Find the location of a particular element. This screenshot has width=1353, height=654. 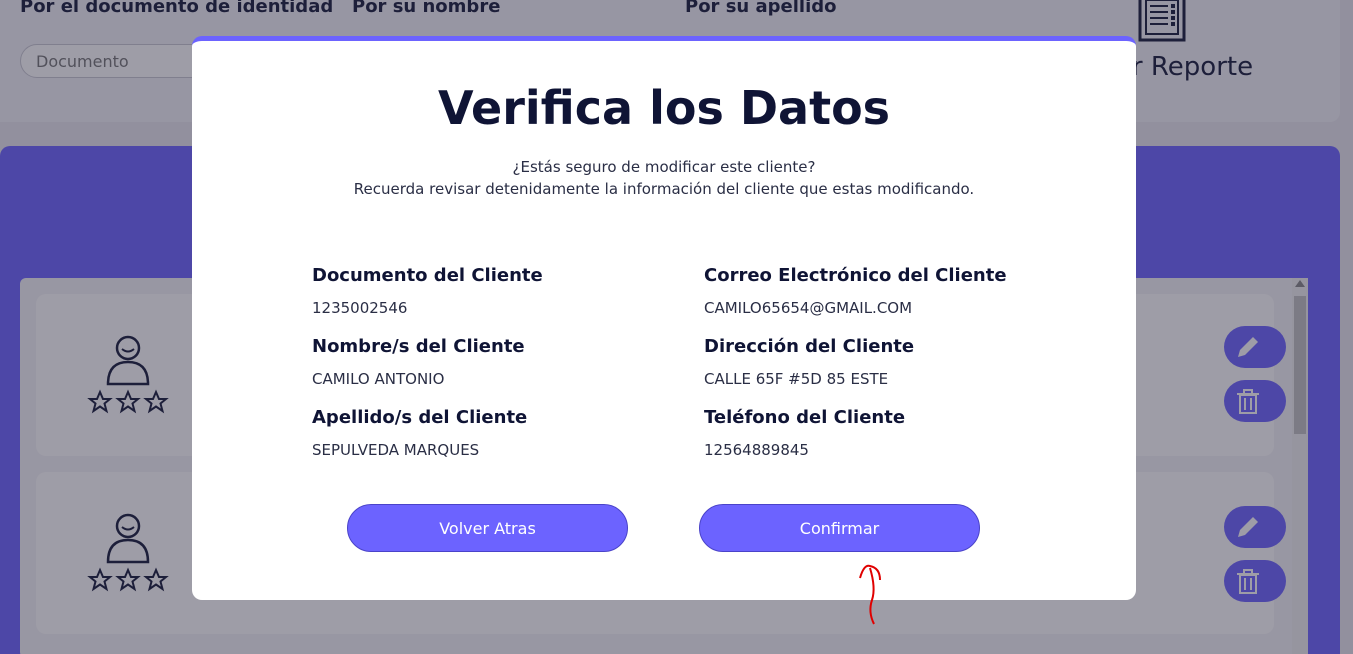

red-arrow-annotation-icon is located at coordinates (870, 594).